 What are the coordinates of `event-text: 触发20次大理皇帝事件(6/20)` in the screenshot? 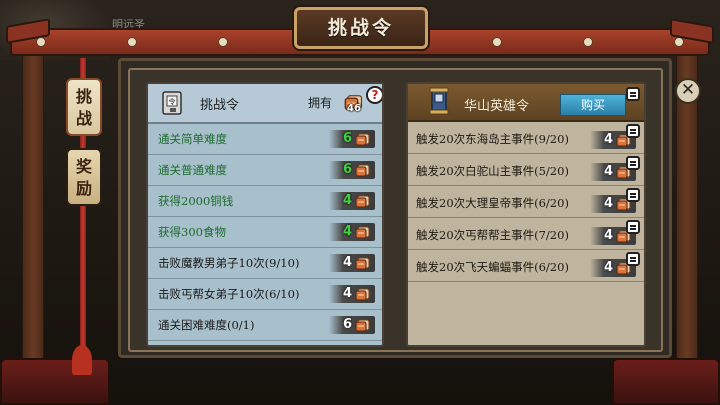 It's located at (492, 203).